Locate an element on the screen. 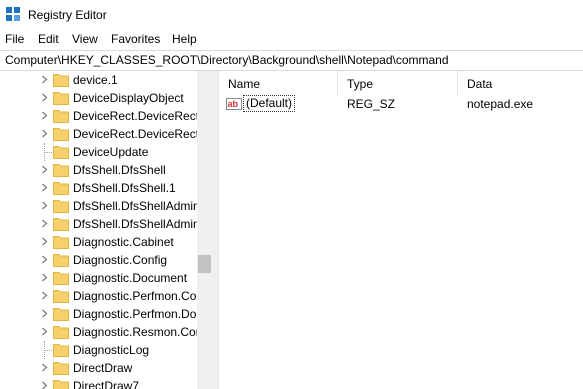  tree-item: Diagnostic.Config is located at coordinates (98, 260).